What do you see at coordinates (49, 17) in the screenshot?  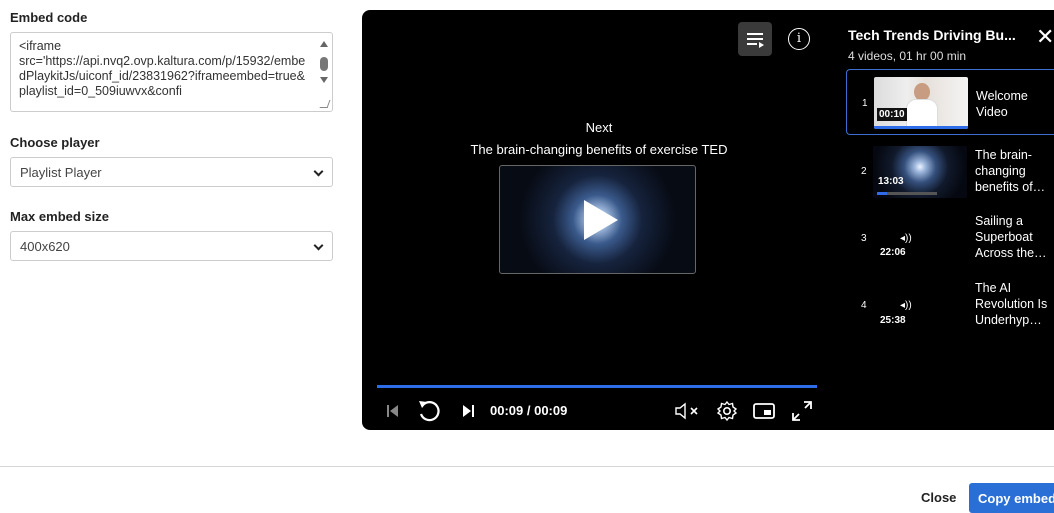 I see `embed-code-label: Embed code` at bounding box center [49, 17].